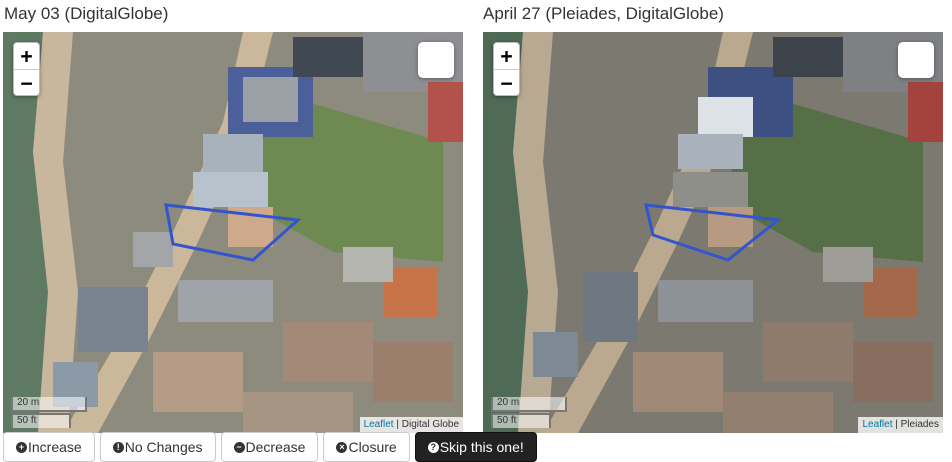  Describe the element at coordinates (426, 424) in the screenshot. I see `attribution-text: | Digital Globe` at that location.